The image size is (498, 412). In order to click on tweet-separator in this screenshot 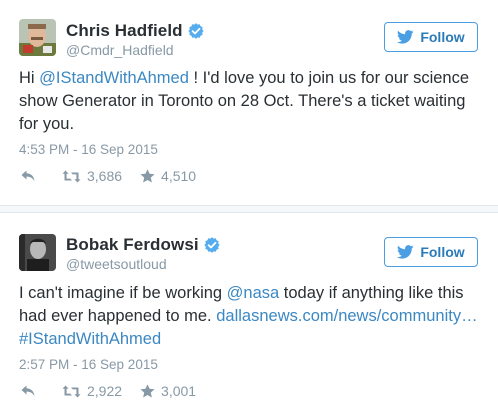, I will do `click(249, 208)`.